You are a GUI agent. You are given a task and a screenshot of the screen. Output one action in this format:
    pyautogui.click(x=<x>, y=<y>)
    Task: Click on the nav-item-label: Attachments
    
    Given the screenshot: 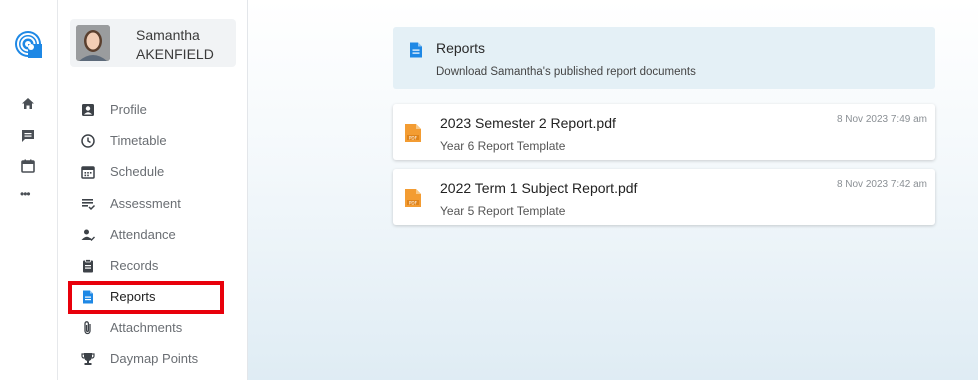 What is the action you would take?
    pyautogui.click(x=146, y=327)
    